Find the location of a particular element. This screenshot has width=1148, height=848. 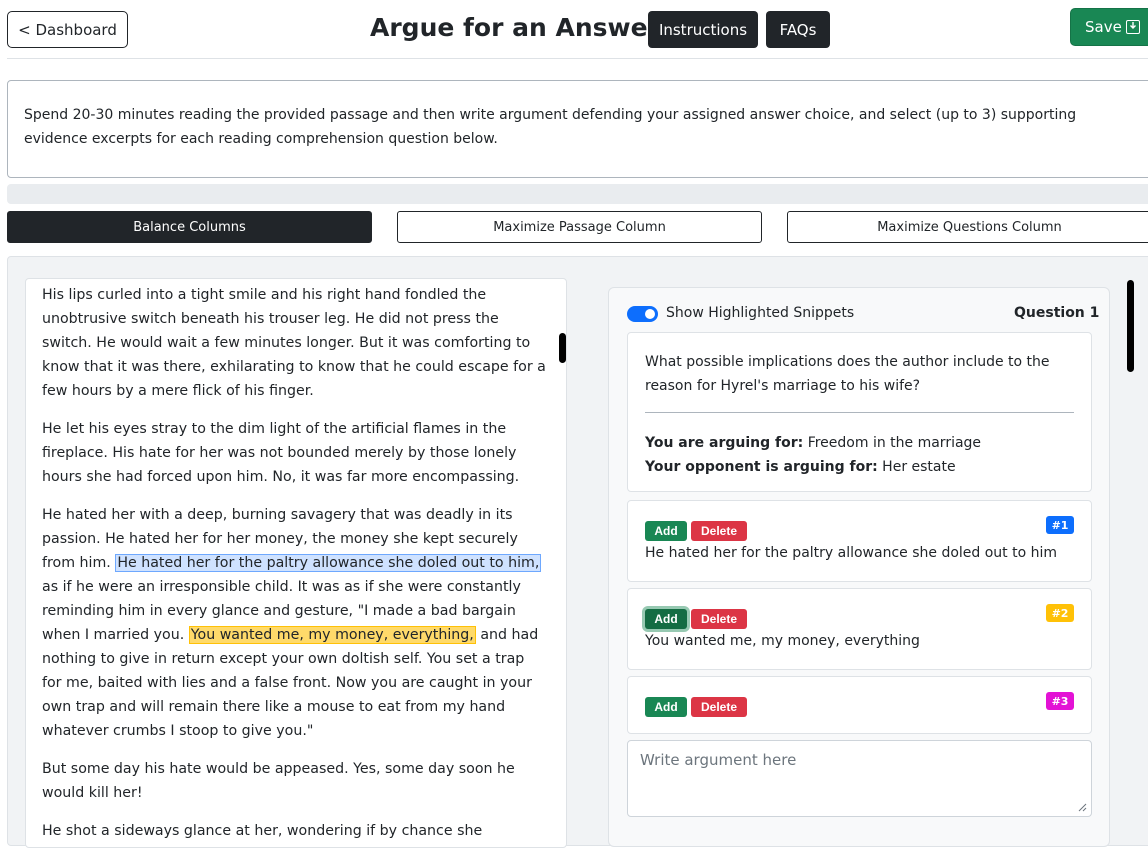

resize-grip-icon is located at coordinates (1082, 807).